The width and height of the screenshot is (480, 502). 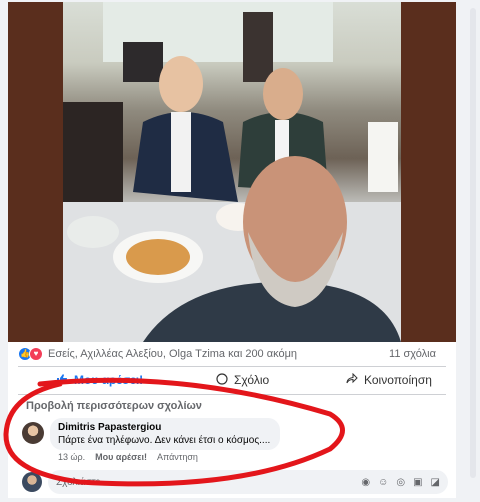 I want to click on emoji-icon: ☺, so click(x=383, y=482).